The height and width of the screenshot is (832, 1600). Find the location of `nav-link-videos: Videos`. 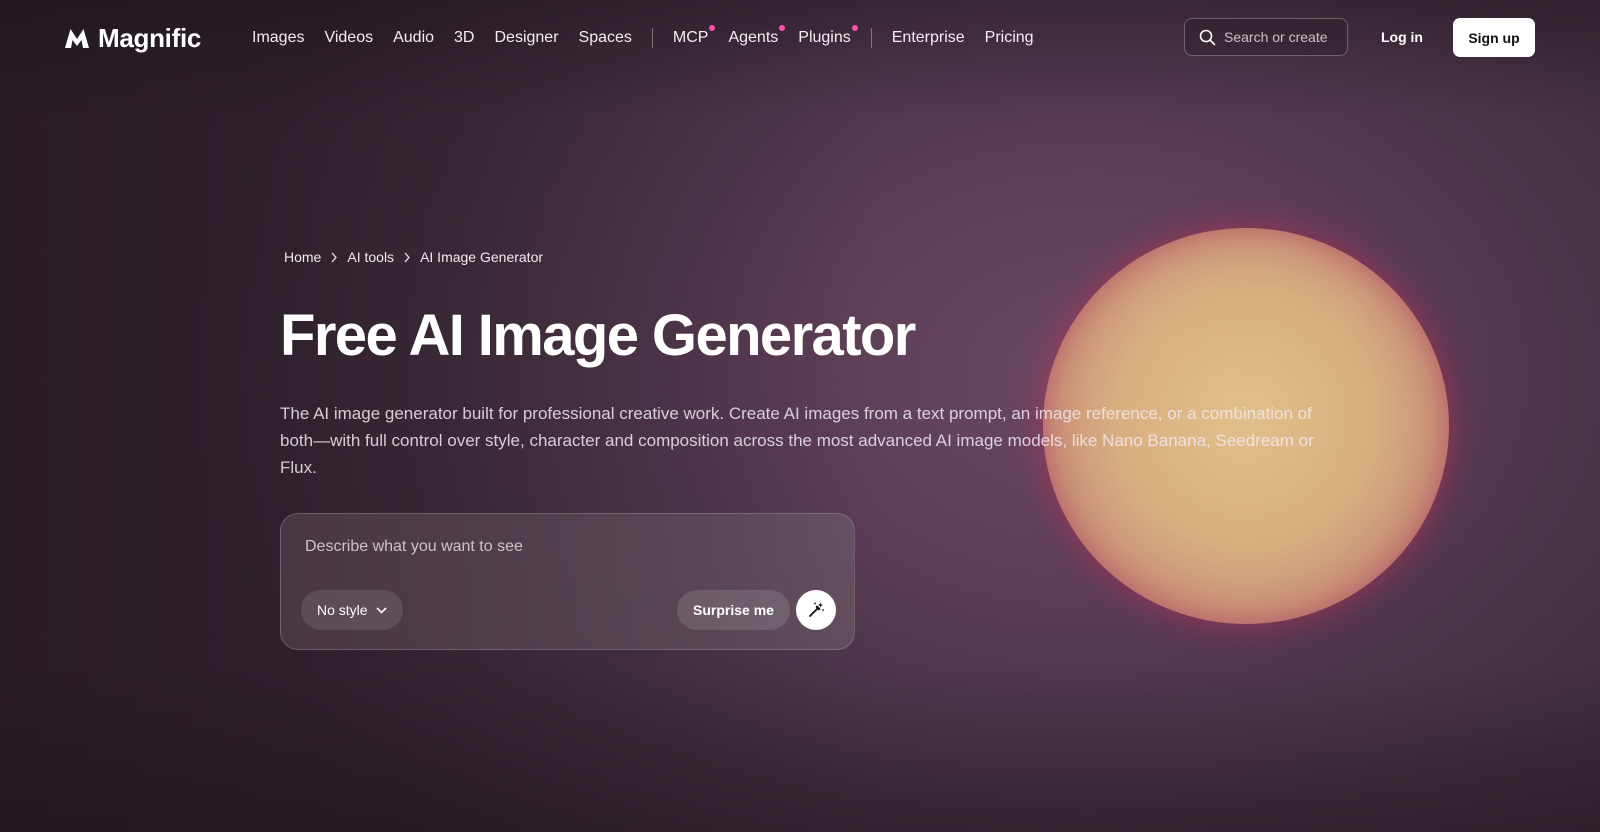

nav-link-videos: Videos is located at coordinates (348, 38).